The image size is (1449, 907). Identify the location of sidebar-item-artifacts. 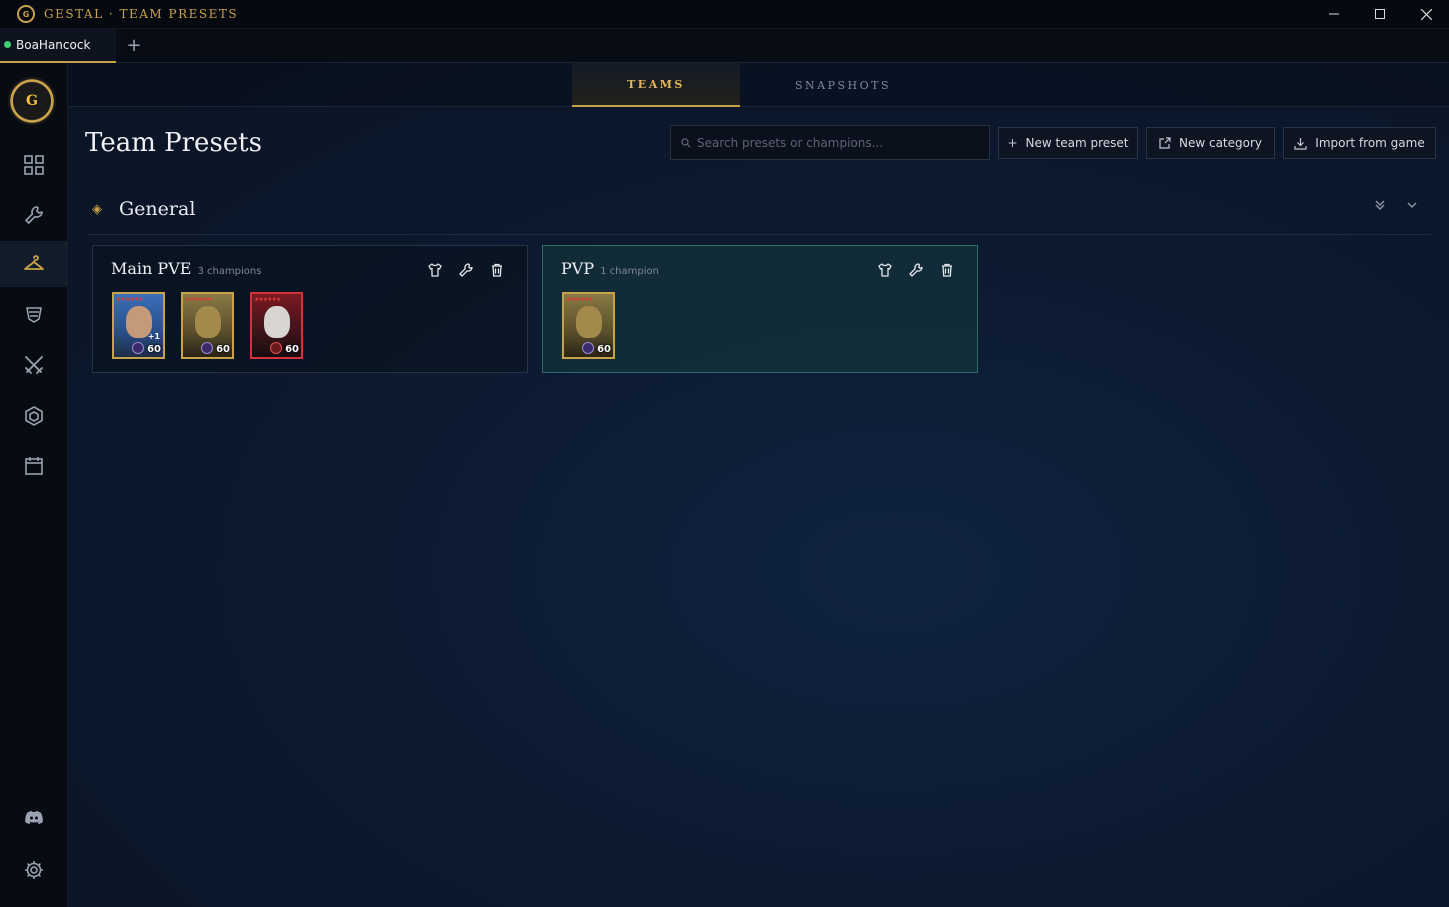
(33, 314).